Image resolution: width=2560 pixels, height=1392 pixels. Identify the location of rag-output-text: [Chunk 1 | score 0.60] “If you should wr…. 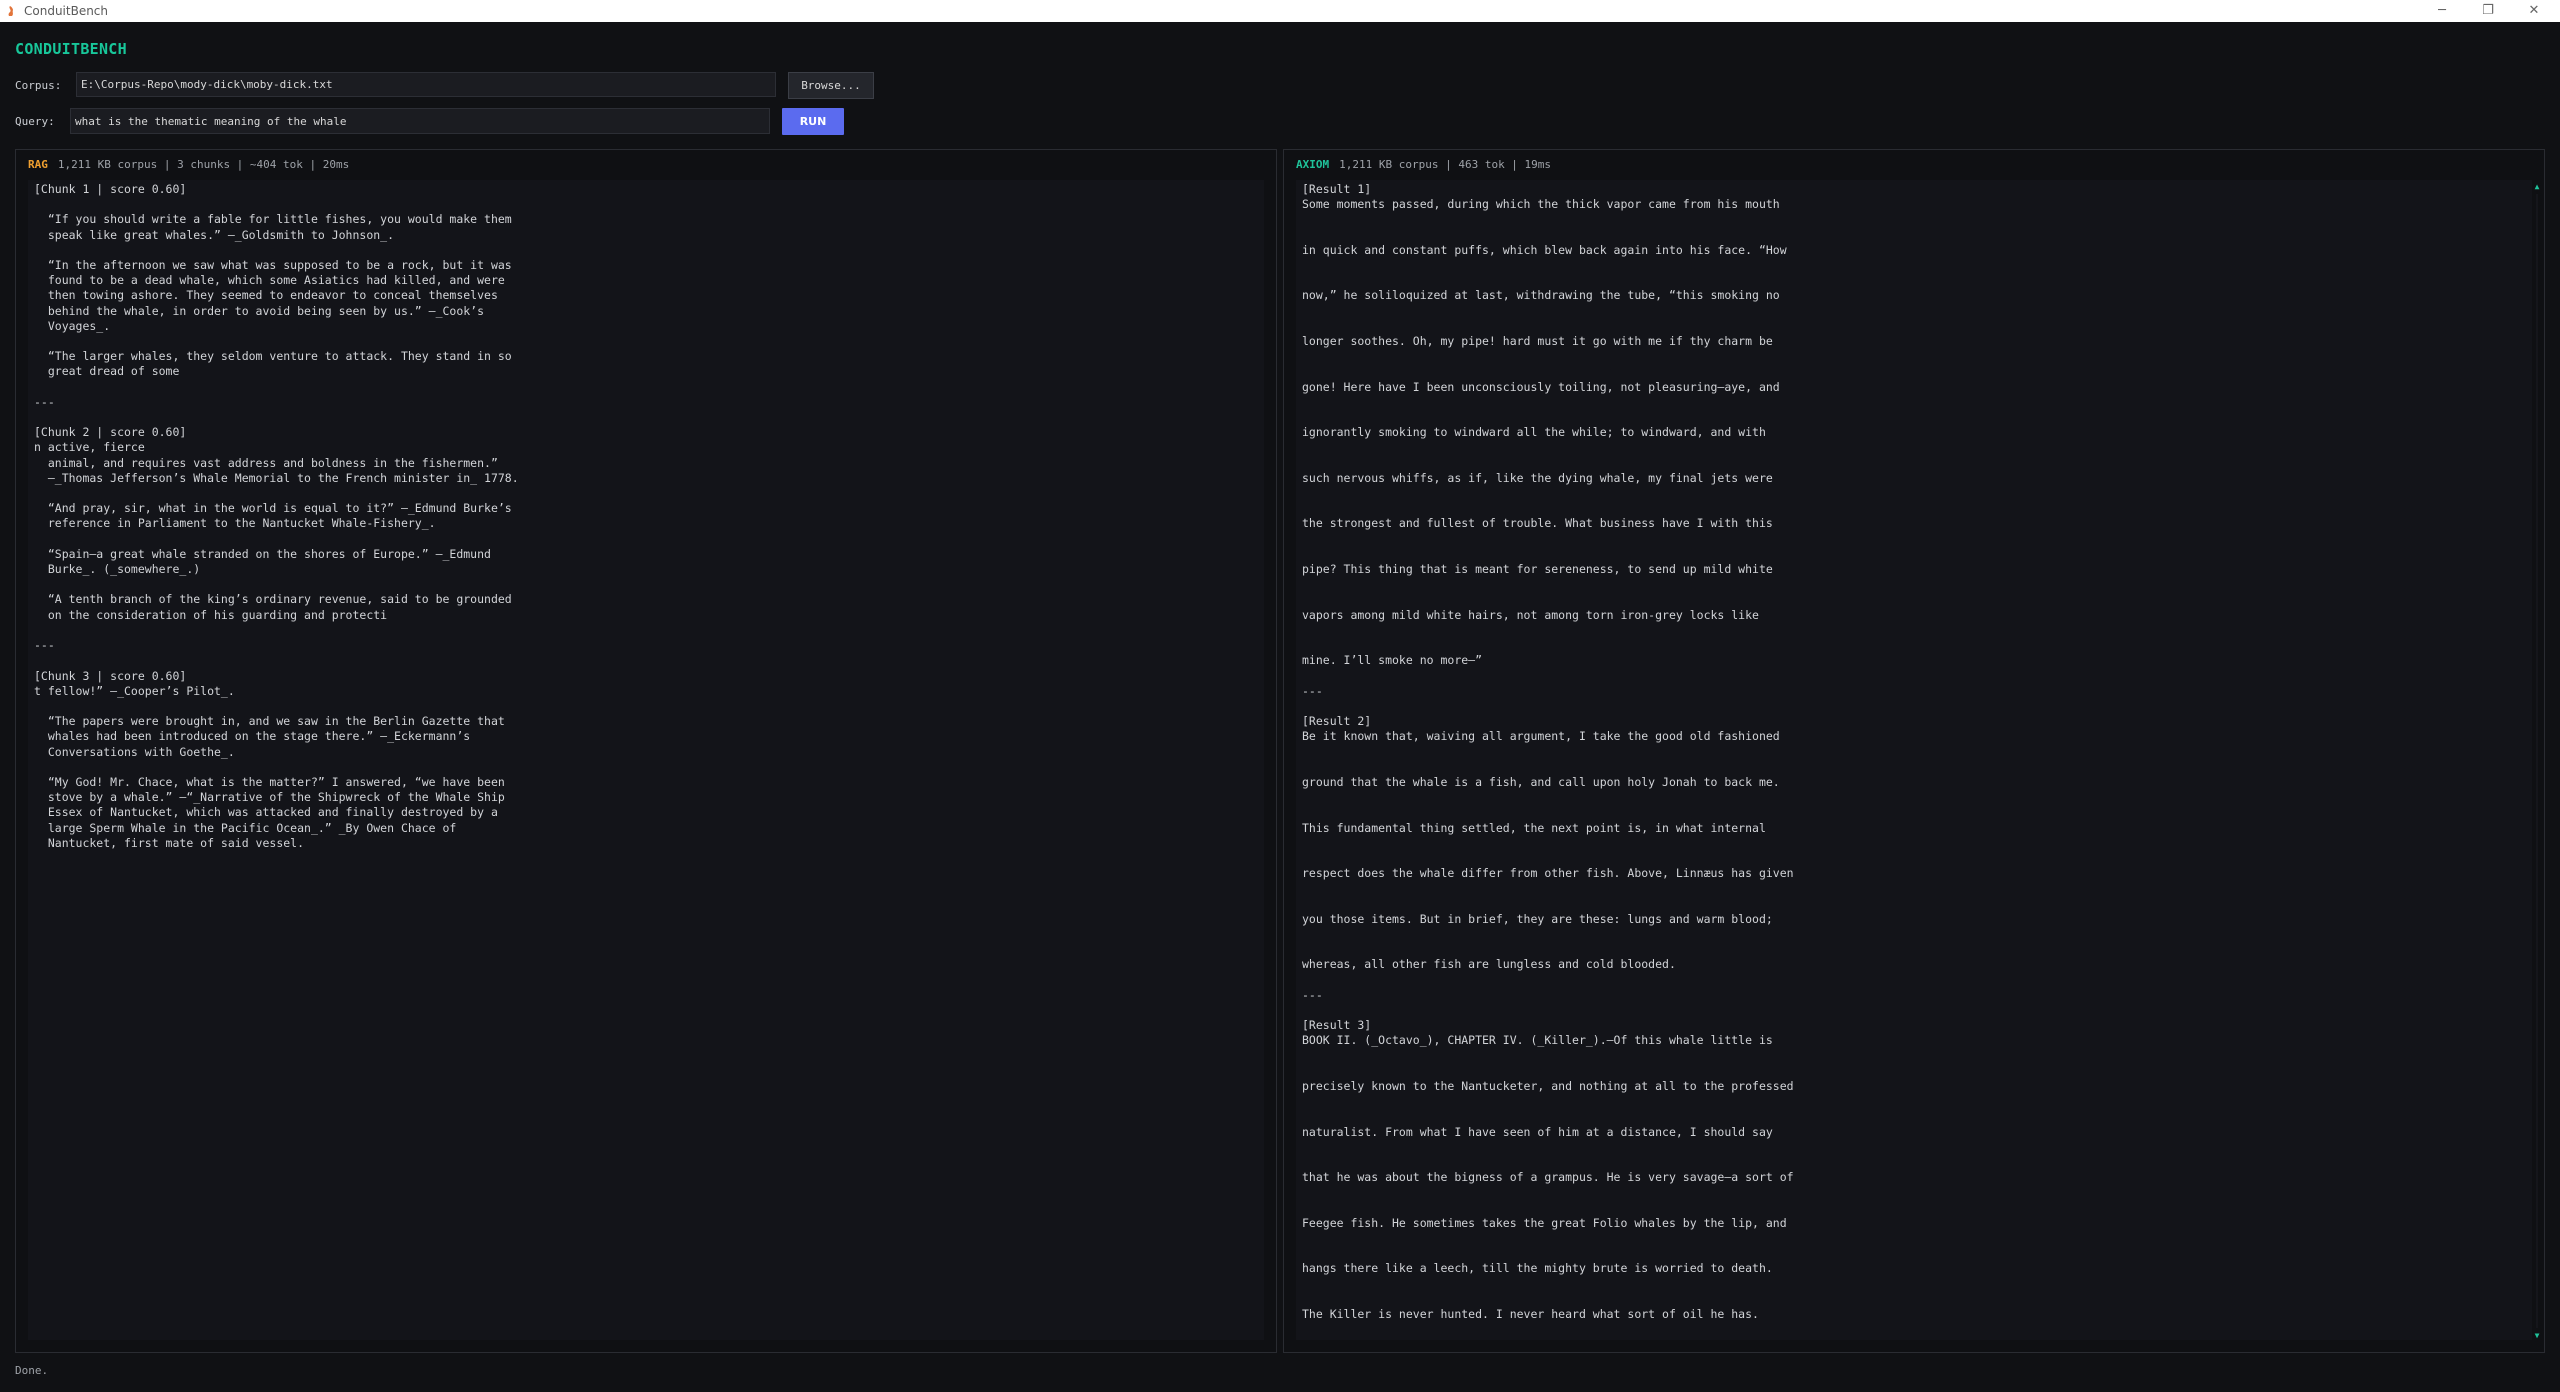
(276, 516).